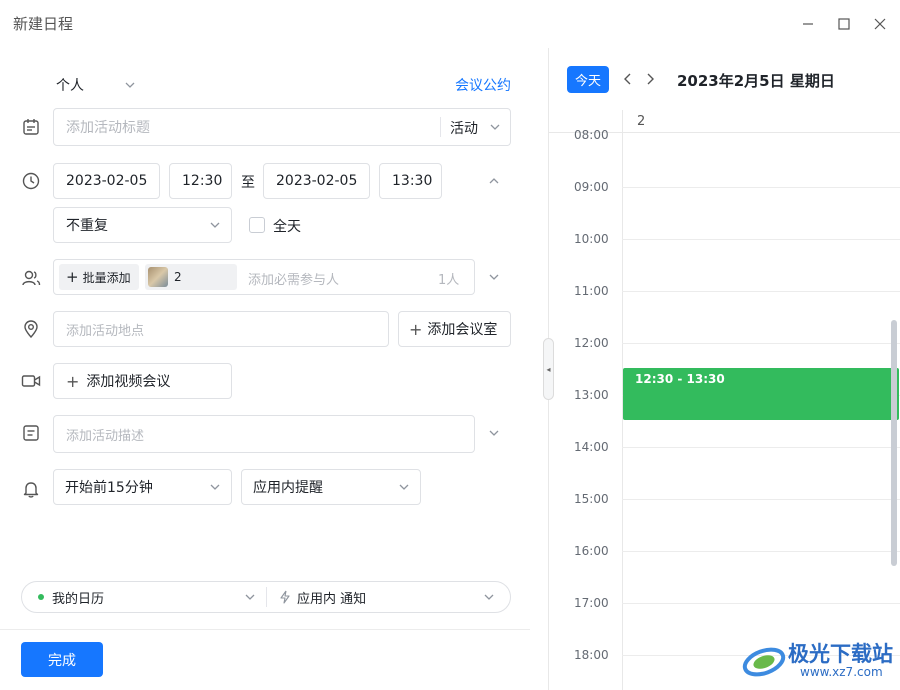  What do you see at coordinates (591, 291) in the screenshot?
I see `hour-label: 11:00` at bounding box center [591, 291].